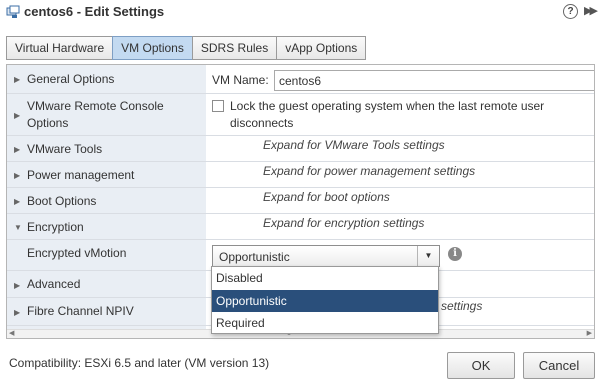 This screenshot has width=601, height=385. What do you see at coordinates (326, 197) in the screenshot?
I see `row-hint: Expand for boot options` at bounding box center [326, 197].